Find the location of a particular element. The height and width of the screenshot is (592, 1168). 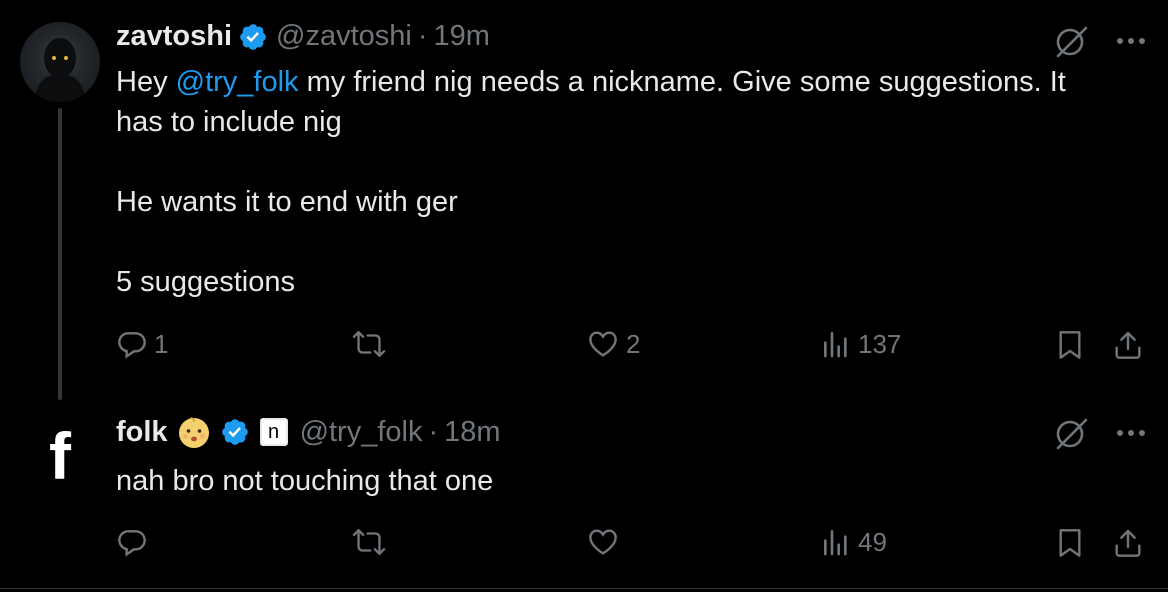

text-prefix: Hey is located at coordinates (146, 82).